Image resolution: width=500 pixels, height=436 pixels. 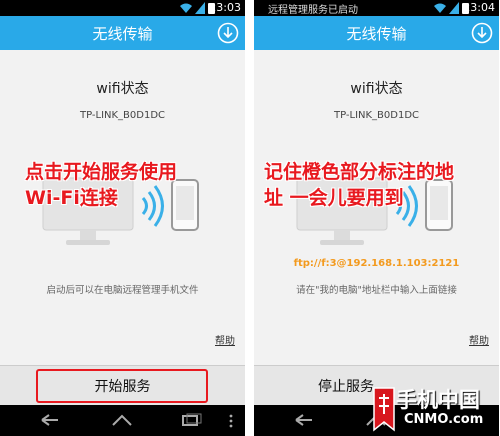 What do you see at coordinates (122, 290) in the screenshot?
I see `hint-text: 启动后可以在电脑远程管理手机文件` at bounding box center [122, 290].